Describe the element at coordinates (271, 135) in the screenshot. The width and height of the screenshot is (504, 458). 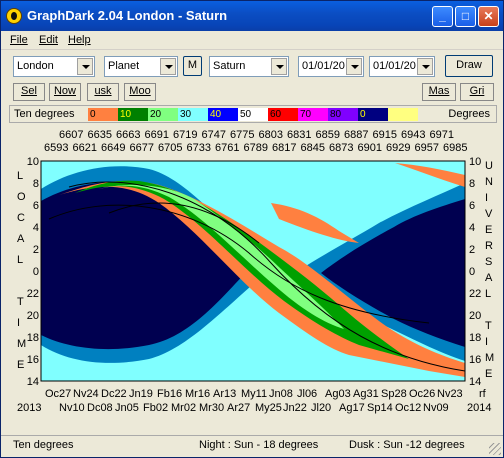
I see `top-axis-label: 6803` at that location.